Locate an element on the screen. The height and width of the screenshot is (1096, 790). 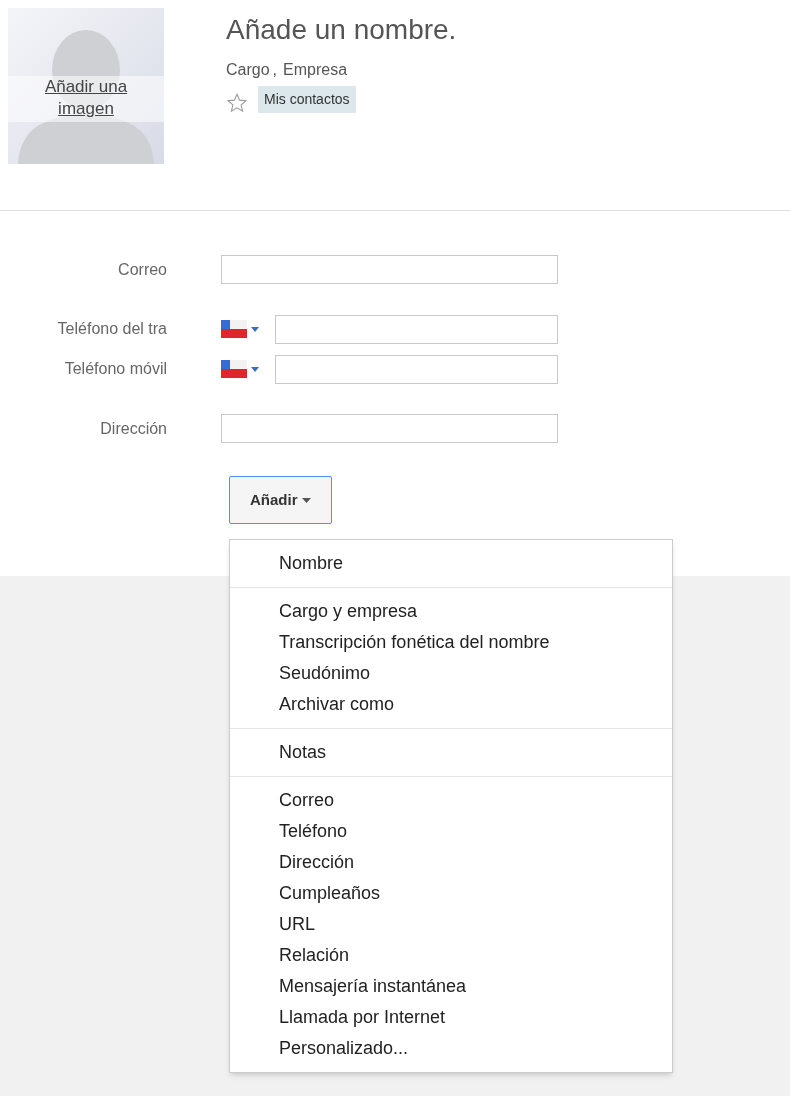
add-button: Añadir is located at coordinates (280, 500).